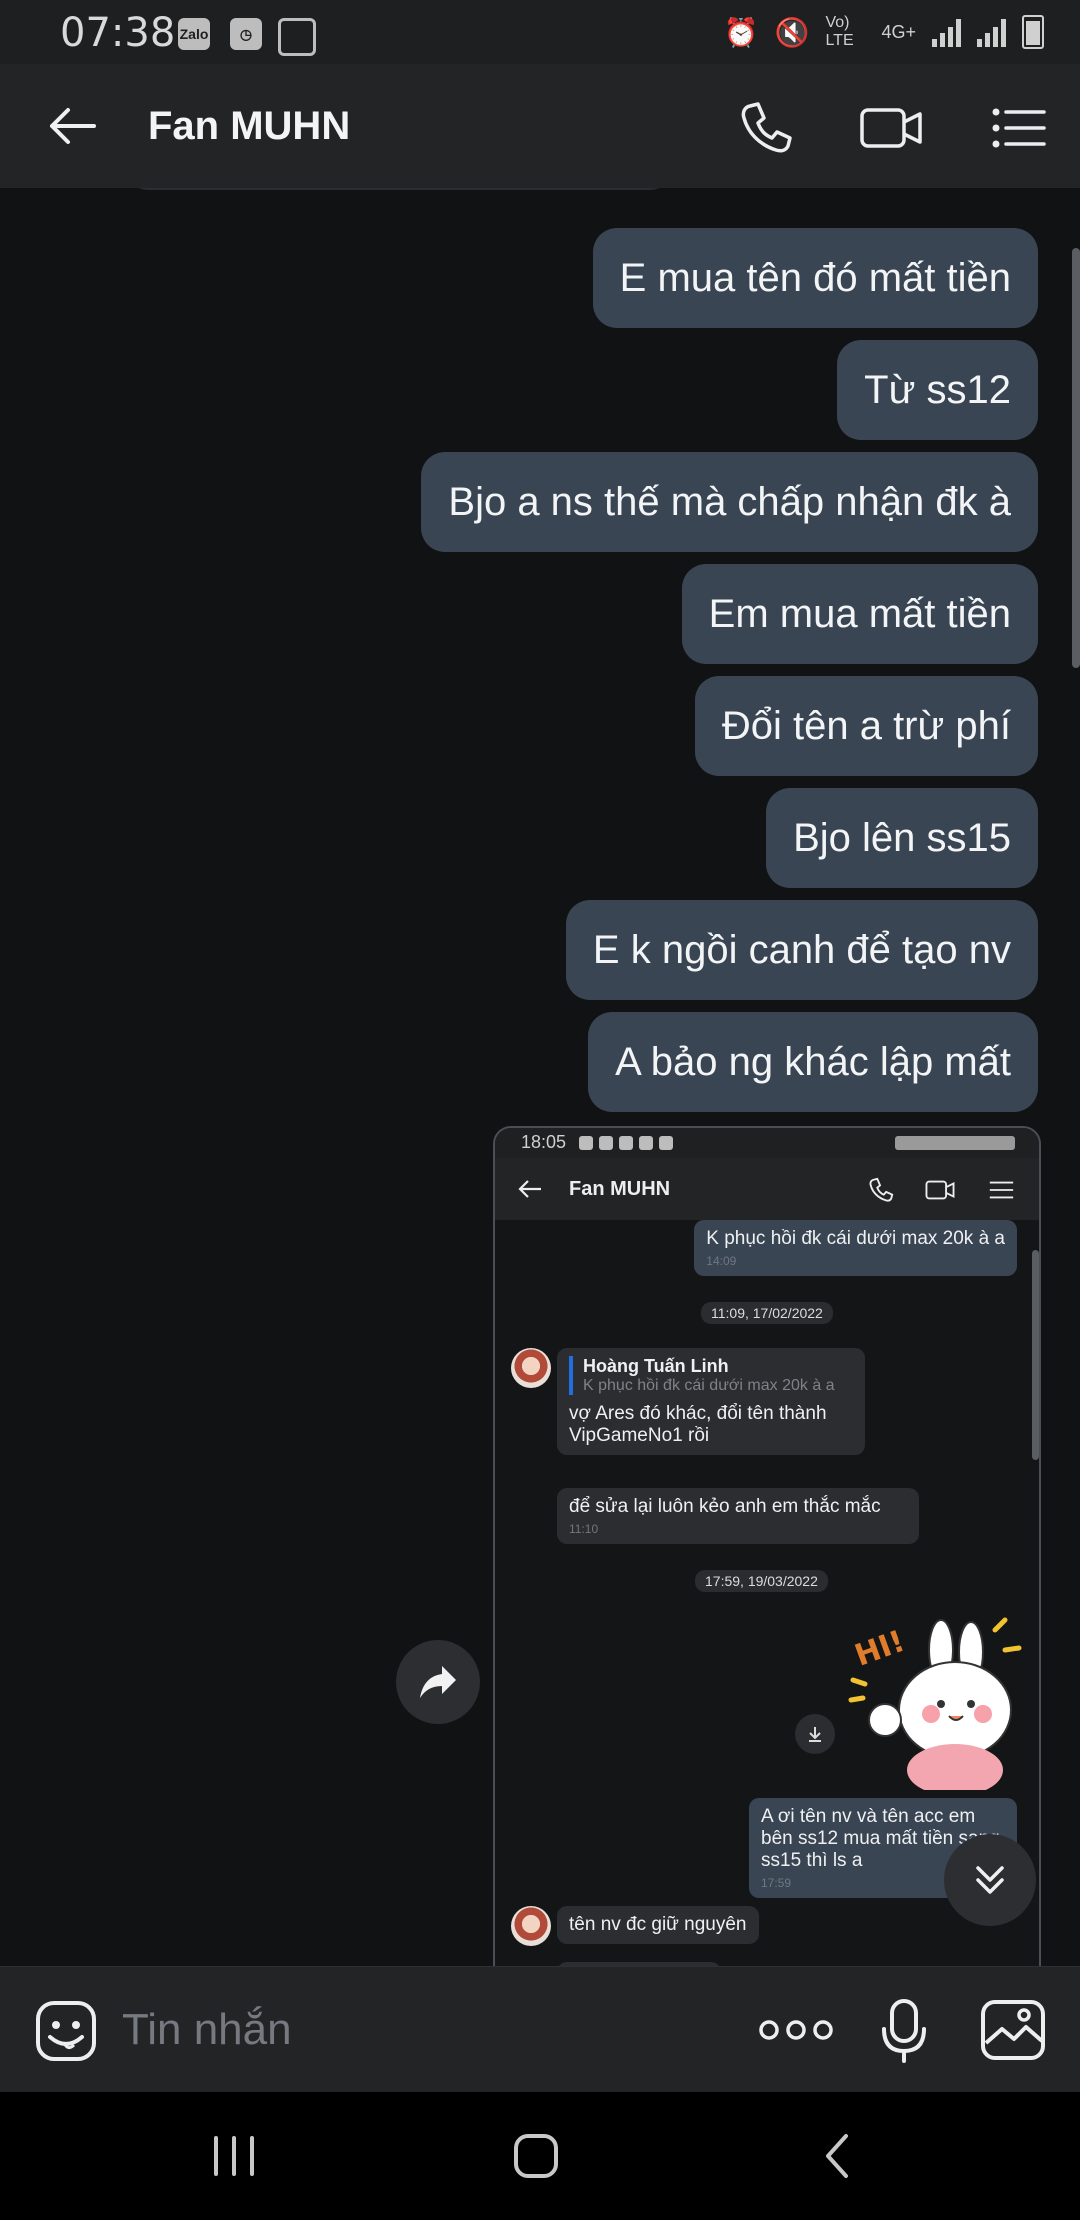  Describe the element at coordinates (866, 726) in the screenshot. I see `message-bubble: Đổi tên a trừ phí` at that location.